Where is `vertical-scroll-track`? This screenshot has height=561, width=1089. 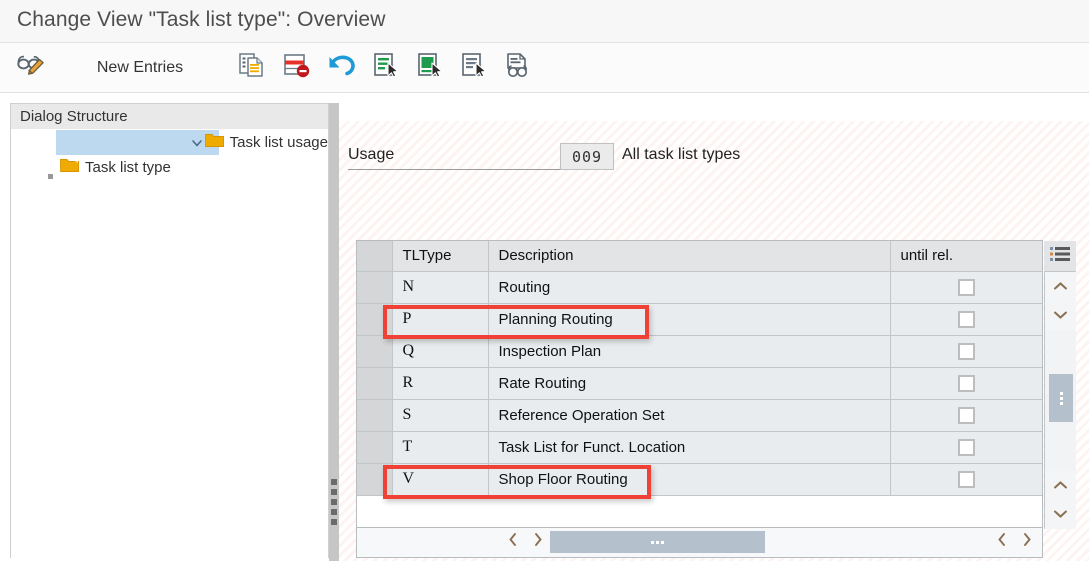
vertical-scroll-track is located at coordinates (1060, 400).